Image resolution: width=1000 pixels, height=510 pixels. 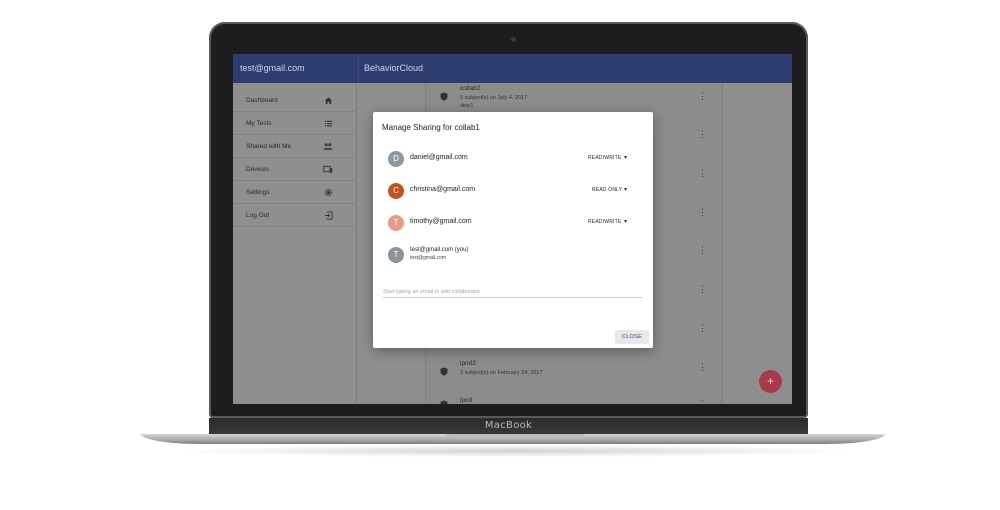 What do you see at coordinates (501, 373) in the screenshot?
I see `list-item-meta: 3 subject(s) on February 24, 2017` at bounding box center [501, 373].